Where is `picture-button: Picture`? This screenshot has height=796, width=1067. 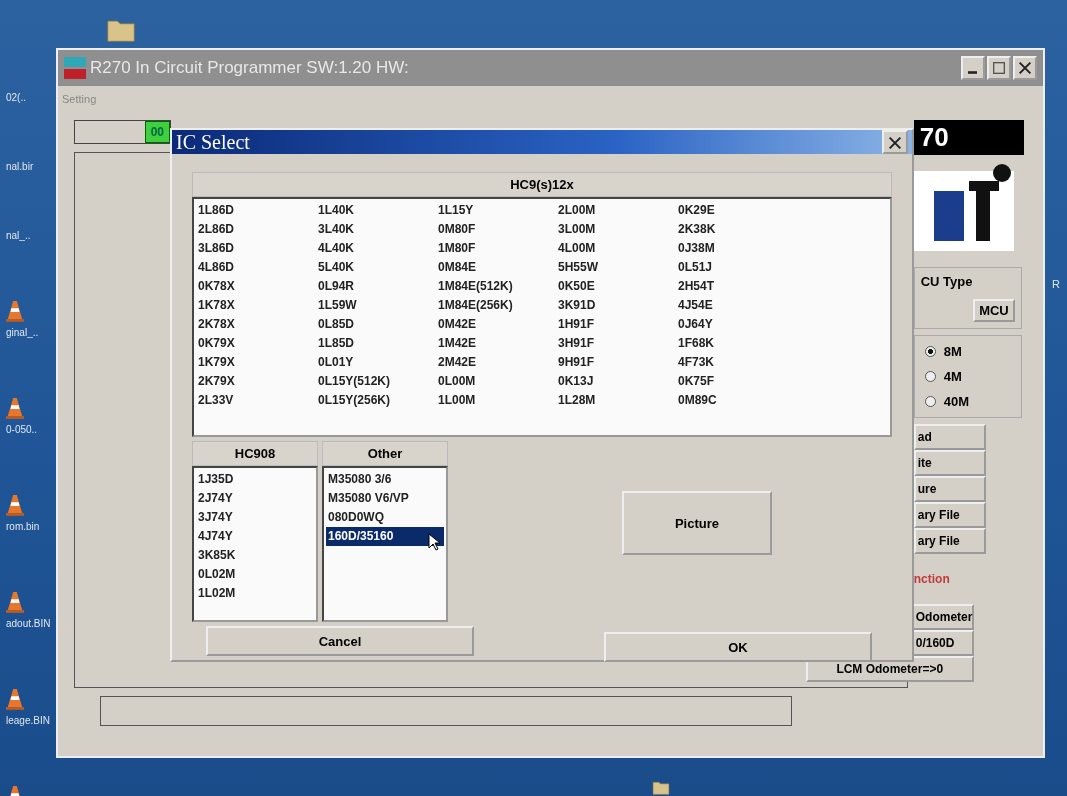 picture-button: Picture is located at coordinates (697, 523).